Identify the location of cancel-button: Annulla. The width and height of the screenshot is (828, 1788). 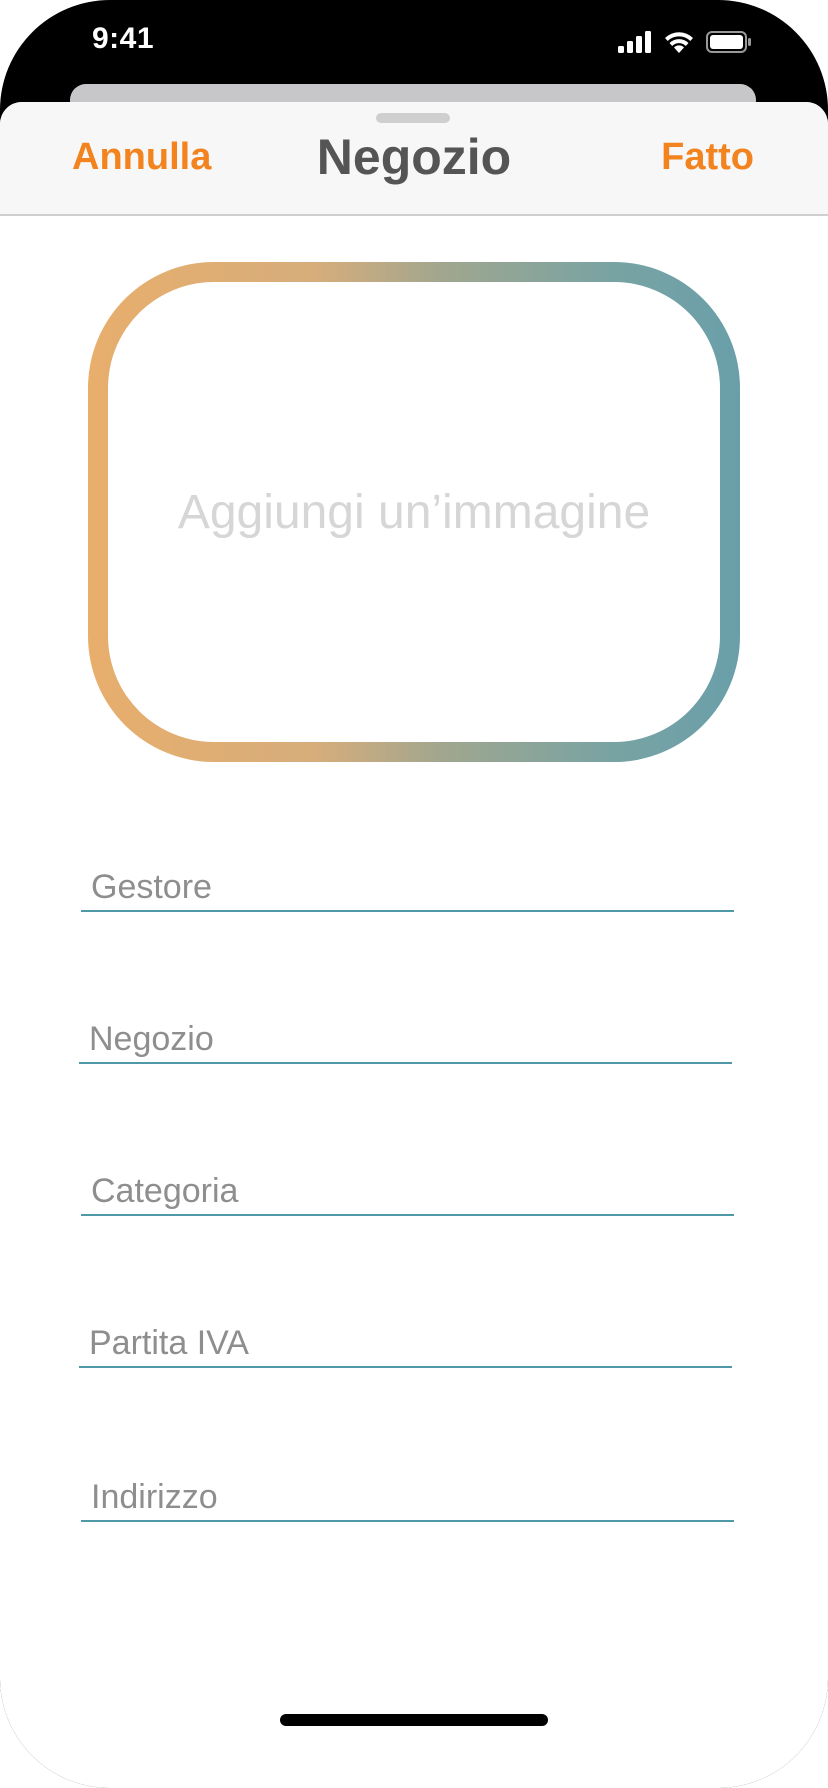
(141, 157).